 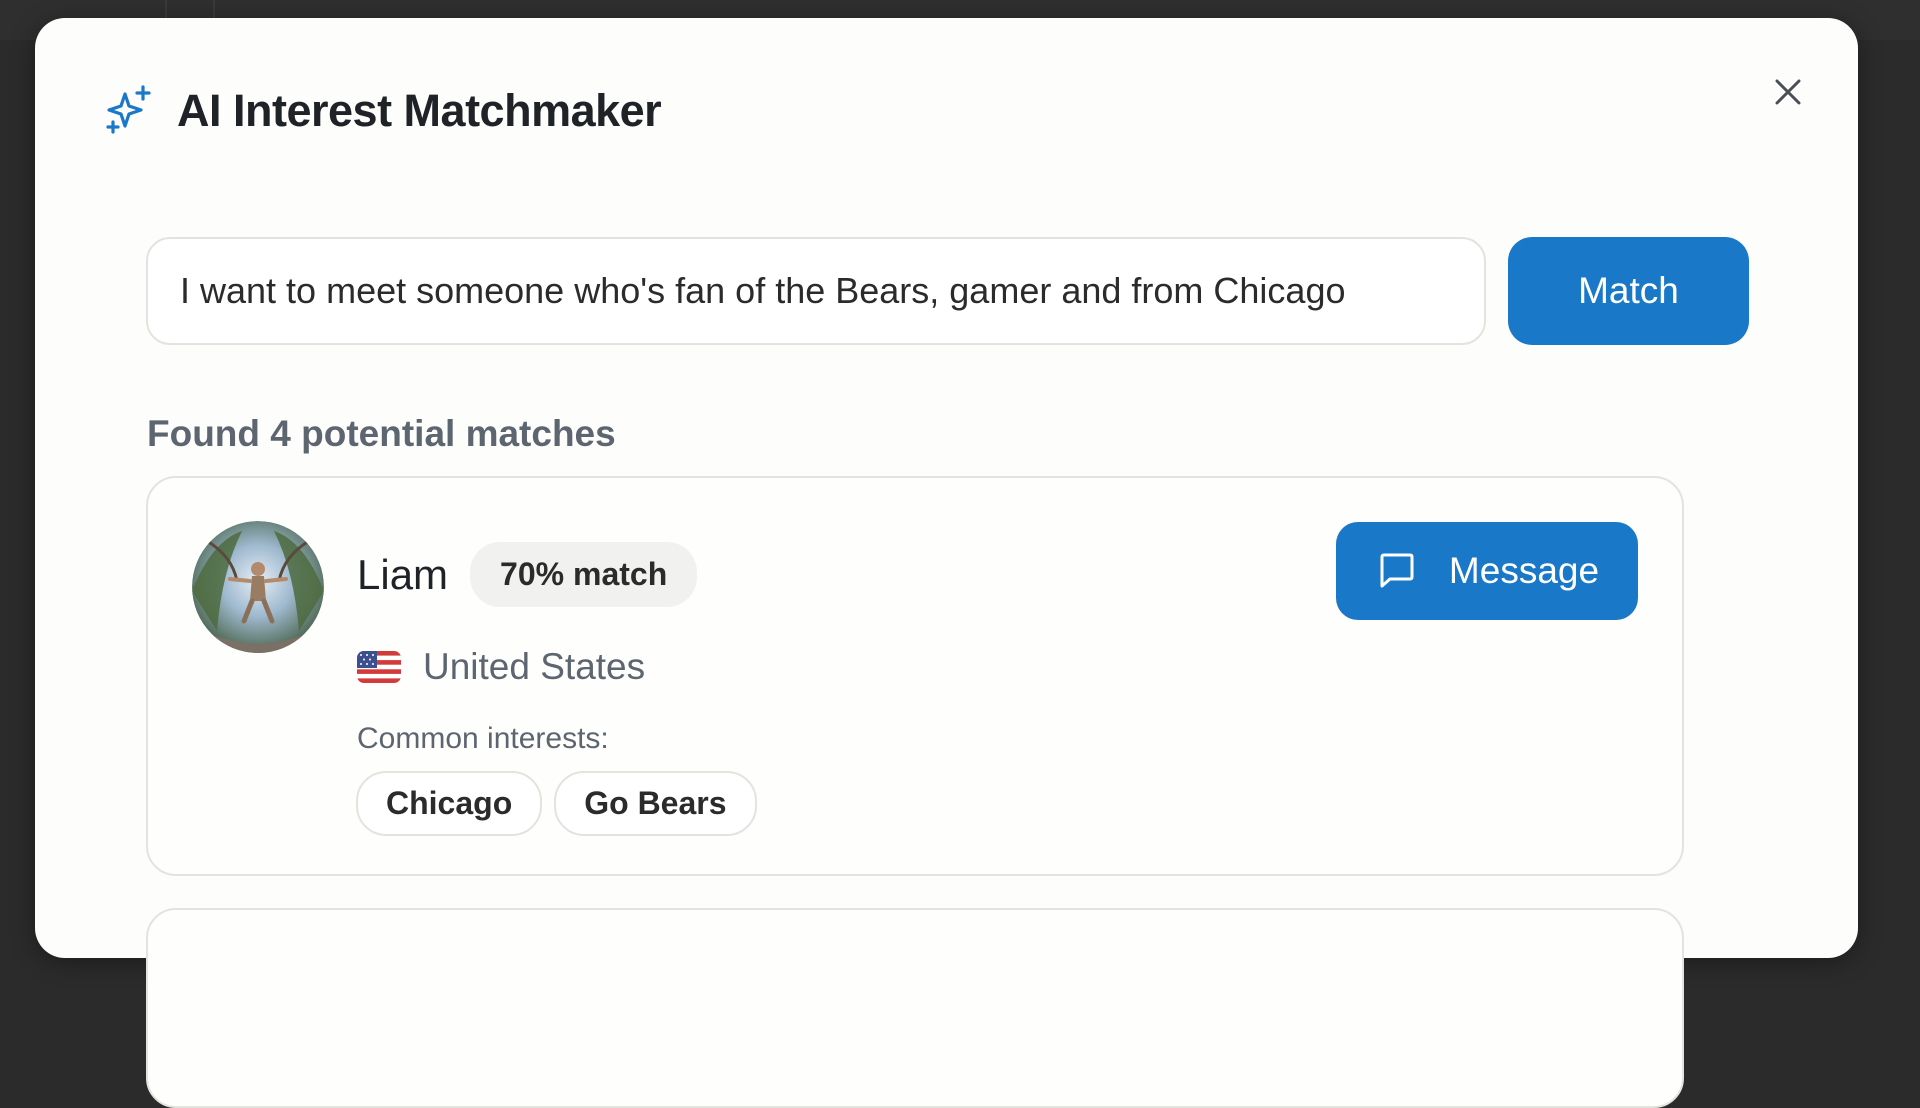 What do you see at coordinates (534, 666) in the screenshot?
I see `country-name: United States` at bounding box center [534, 666].